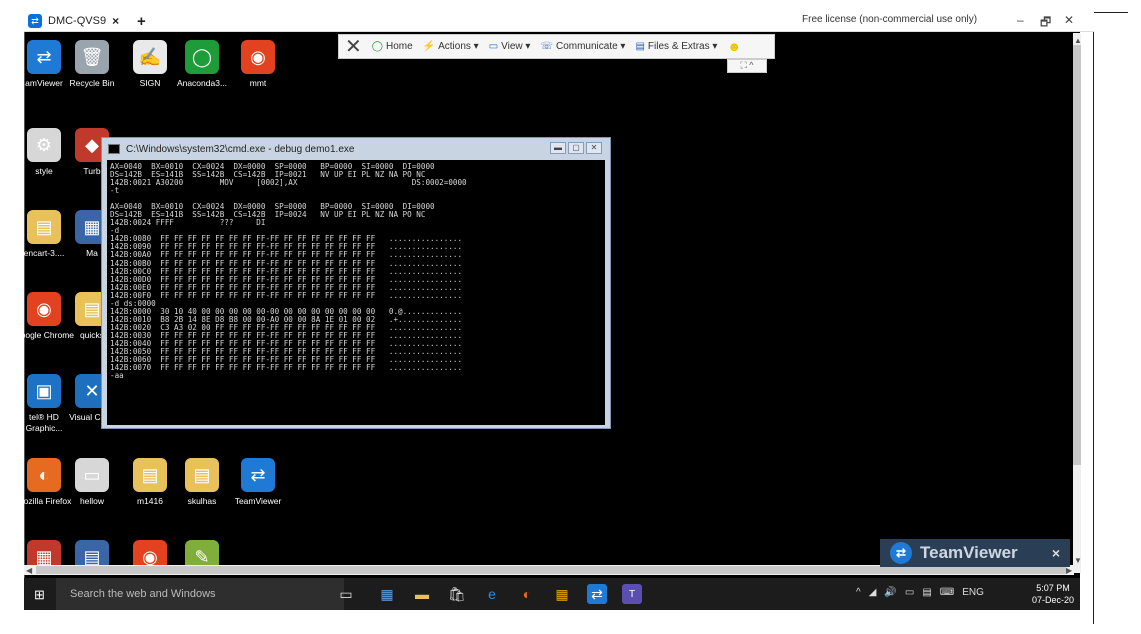  I want to click on keyboard-icon: ⌨, so click(947, 592).